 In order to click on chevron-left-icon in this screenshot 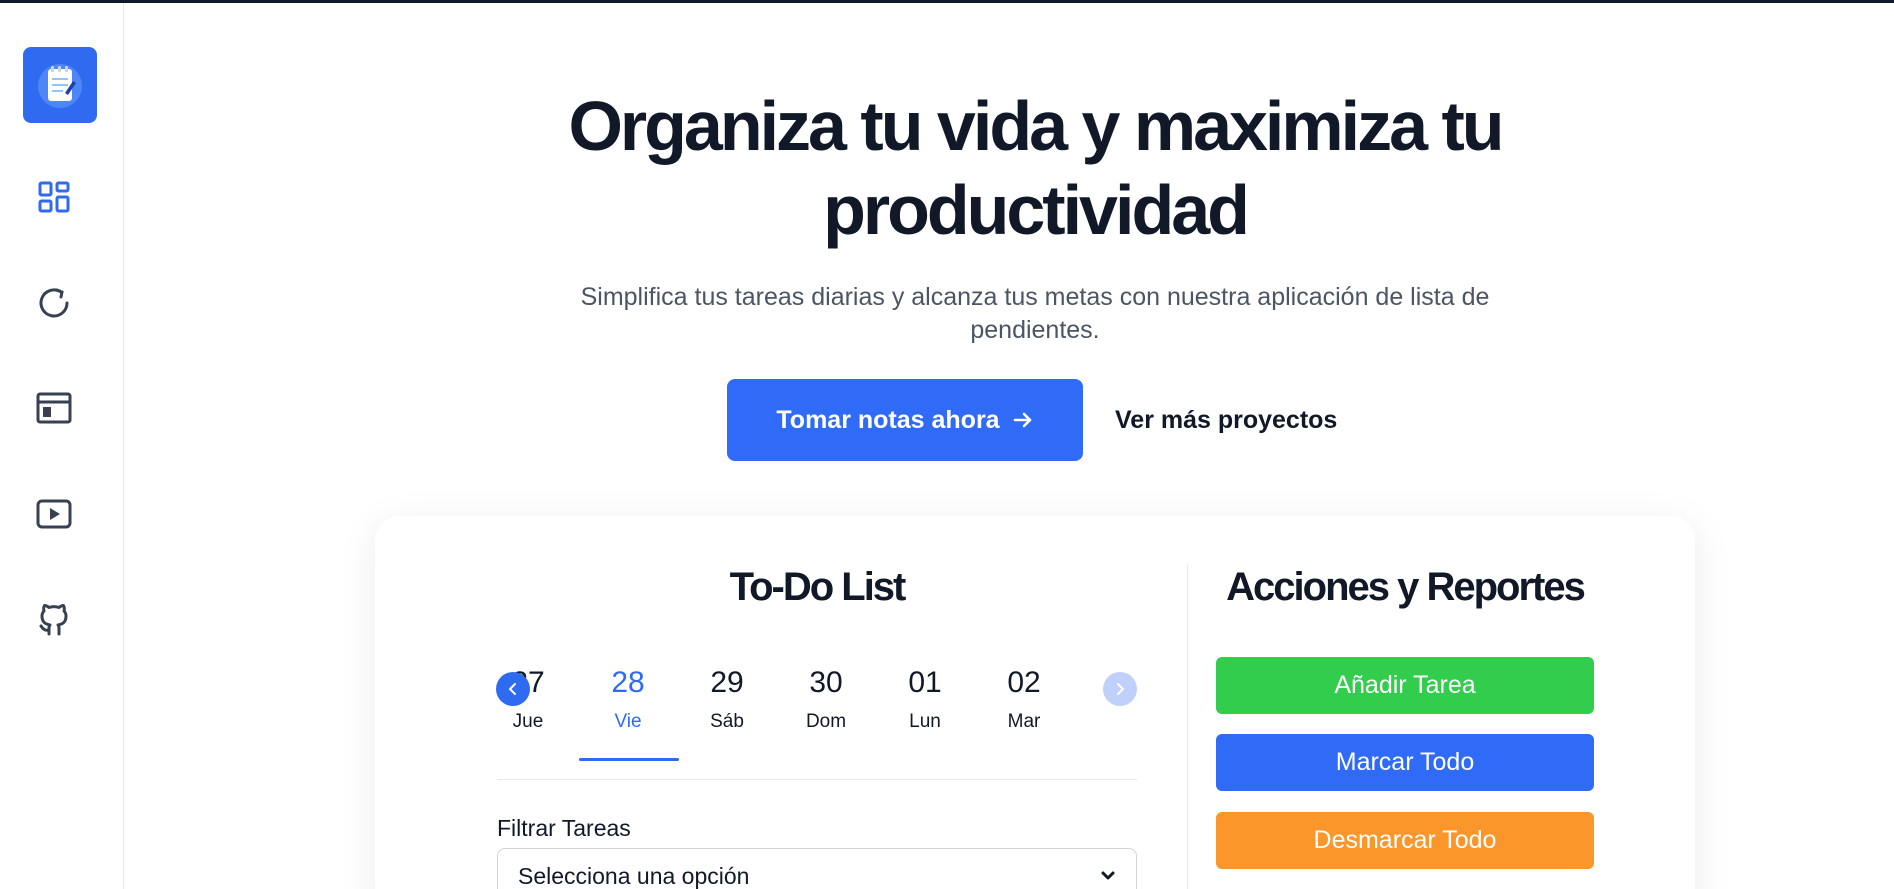, I will do `click(512, 689)`.